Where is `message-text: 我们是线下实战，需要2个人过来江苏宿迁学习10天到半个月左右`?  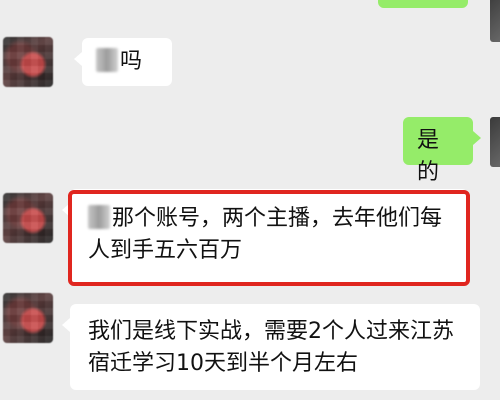 message-text: 我们是线下实战，需要2个人过来江苏宿迁学习10天到半个月左右 is located at coordinates (271, 347).